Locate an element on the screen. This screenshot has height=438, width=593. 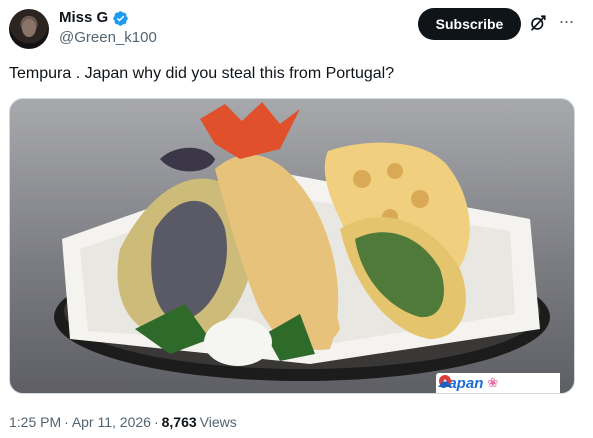
more-options-icon: ··· is located at coordinates (566, 22).